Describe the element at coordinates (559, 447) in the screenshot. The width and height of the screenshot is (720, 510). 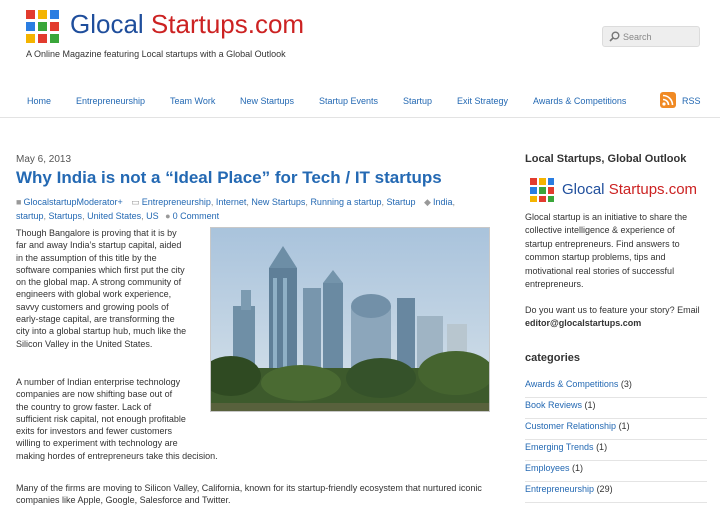
I see `category-link: Emerging Trends` at that location.